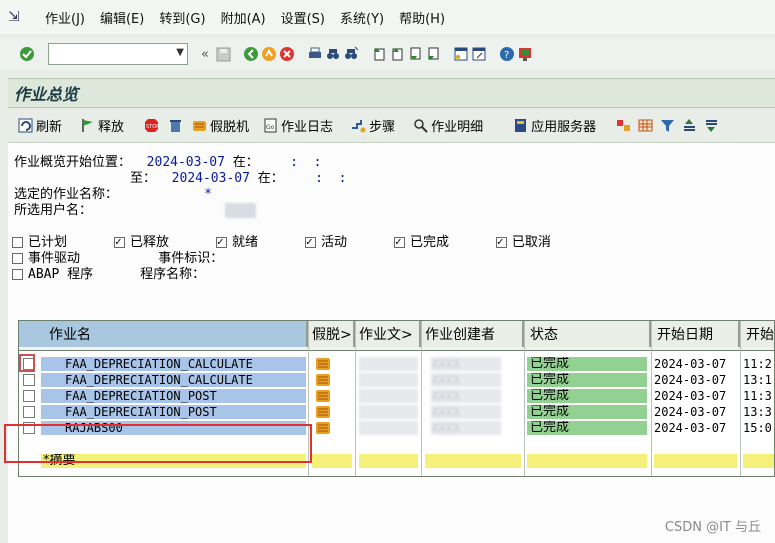 The width and height of the screenshot is (775, 543). I want to click on watermark: CSDN @IT 与丘, so click(712, 527).